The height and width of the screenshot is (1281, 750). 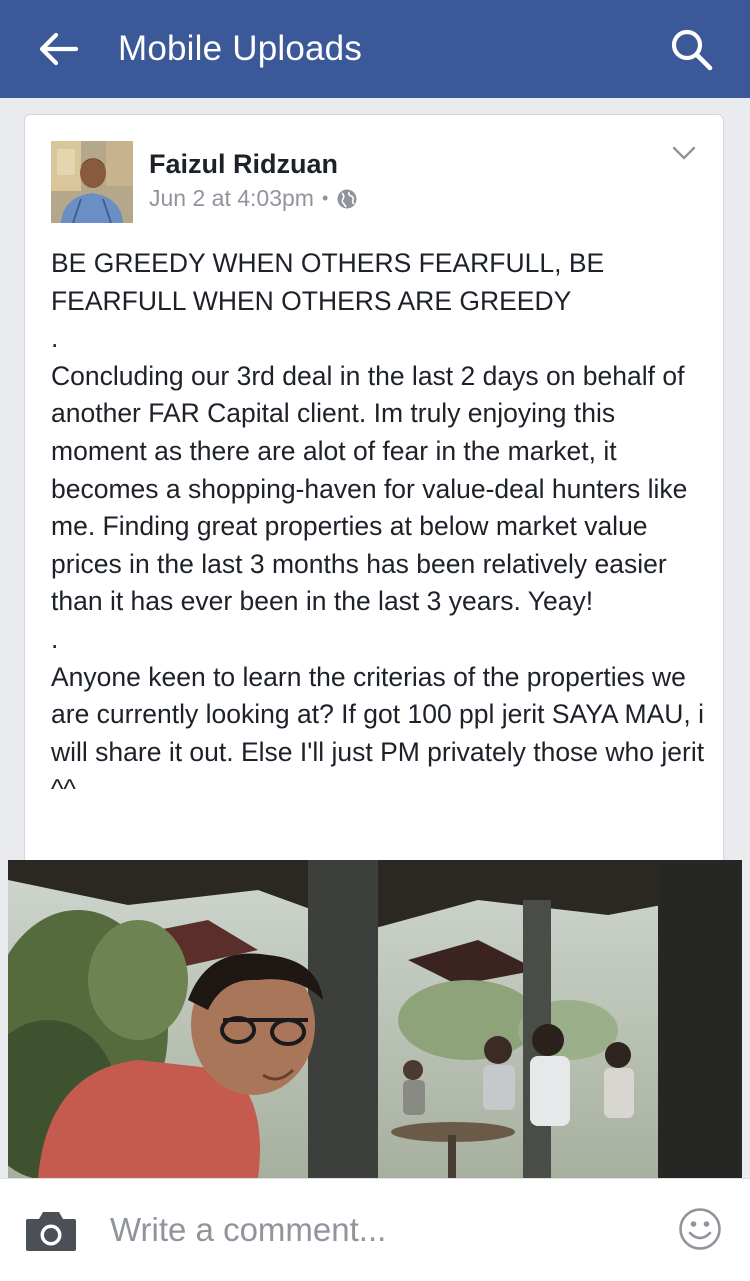 I want to click on post-author: Faizul Ridzuan, so click(x=243, y=164).